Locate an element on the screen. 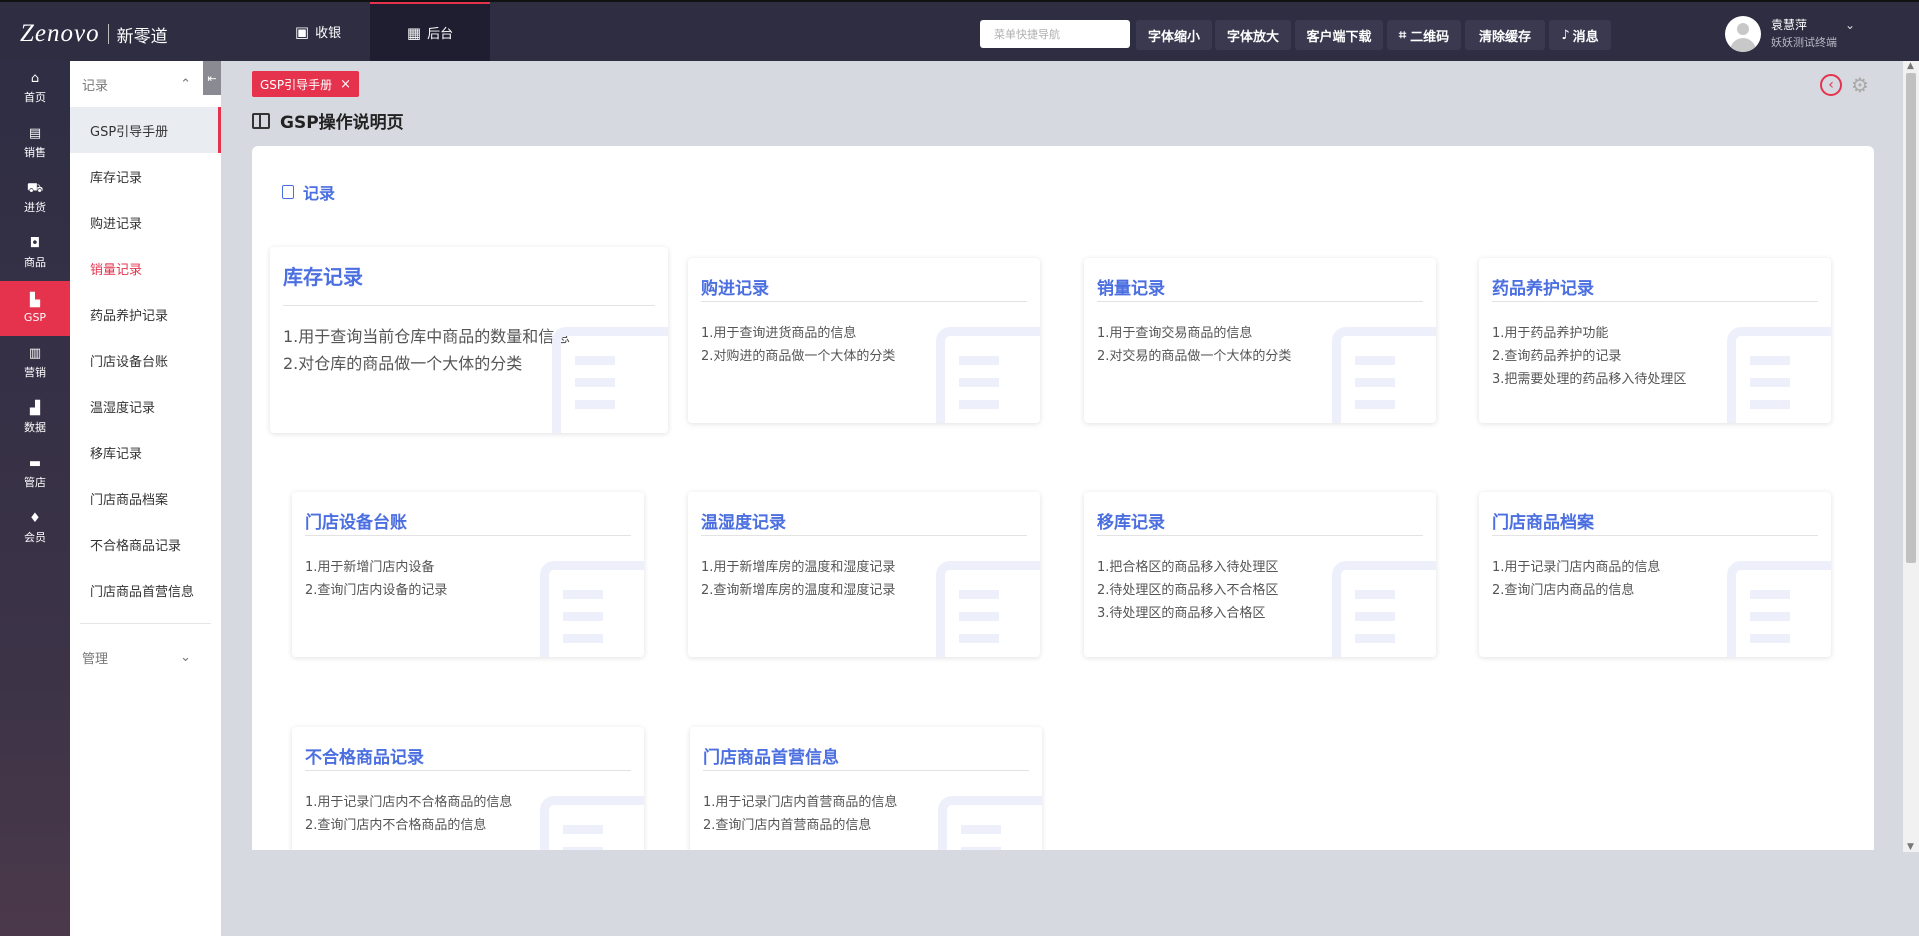  rail-item-gsp: ▙ GSP is located at coordinates (35, 308).